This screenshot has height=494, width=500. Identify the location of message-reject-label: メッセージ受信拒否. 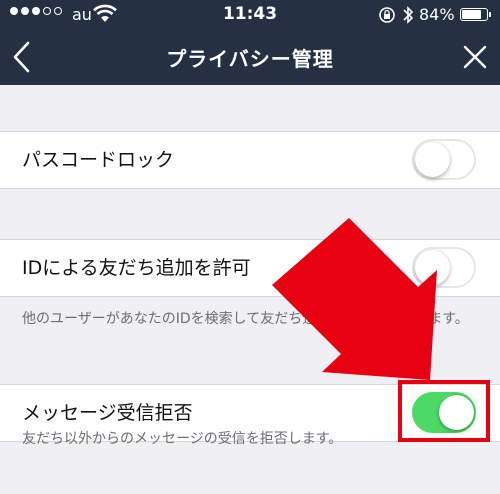
(107, 413).